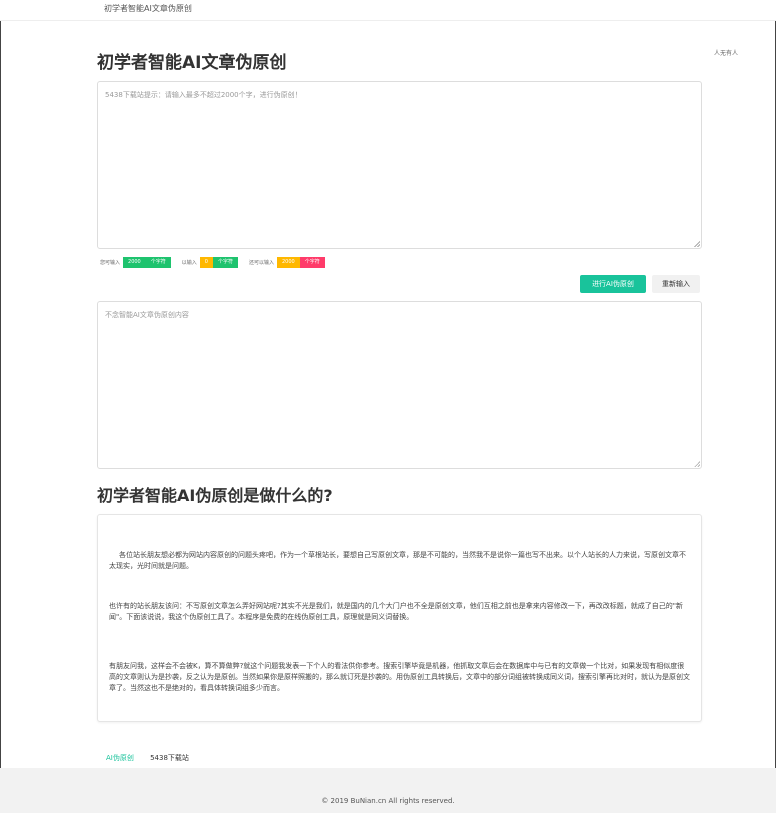 This screenshot has width=776, height=813. What do you see at coordinates (120, 758) in the screenshot?
I see `footer-link-ai: AI伪原创` at bounding box center [120, 758].